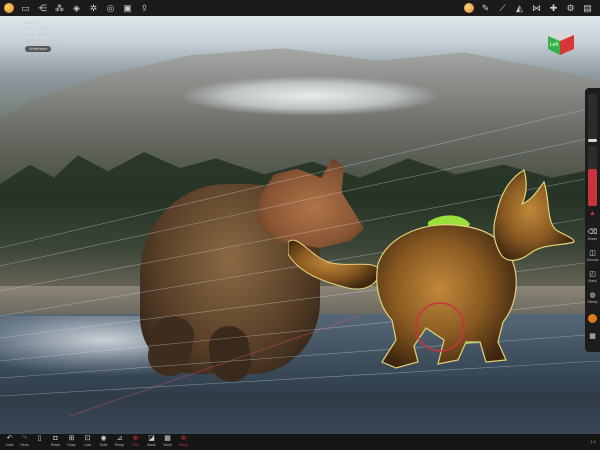 The image size is (600, 450). I want to click on app-logo-icon, so click(8, 8).